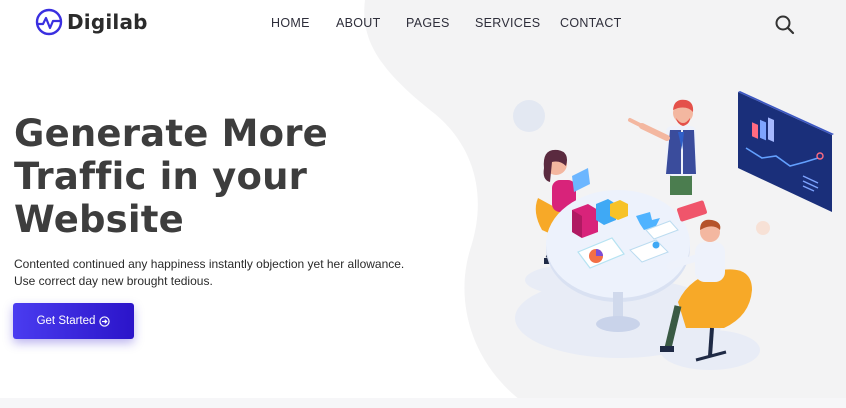 This screenshot has width=846, height=408. I want to click on get-started-button: Get Started, so click(73, 321).